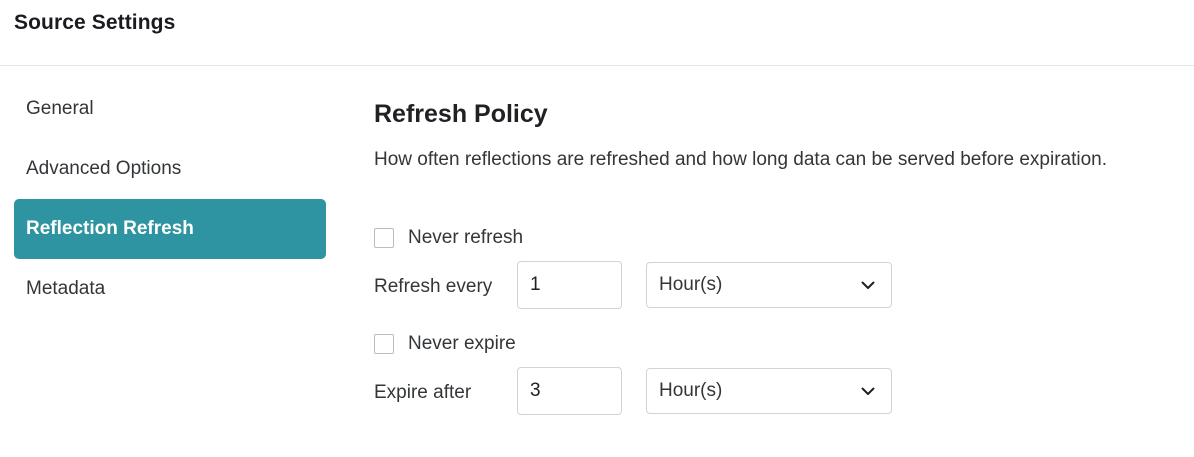  What do you see at coordinates (384, 344) in the screenshot?
I see `never-expire-checkbox` at bounding box center [384, 344].